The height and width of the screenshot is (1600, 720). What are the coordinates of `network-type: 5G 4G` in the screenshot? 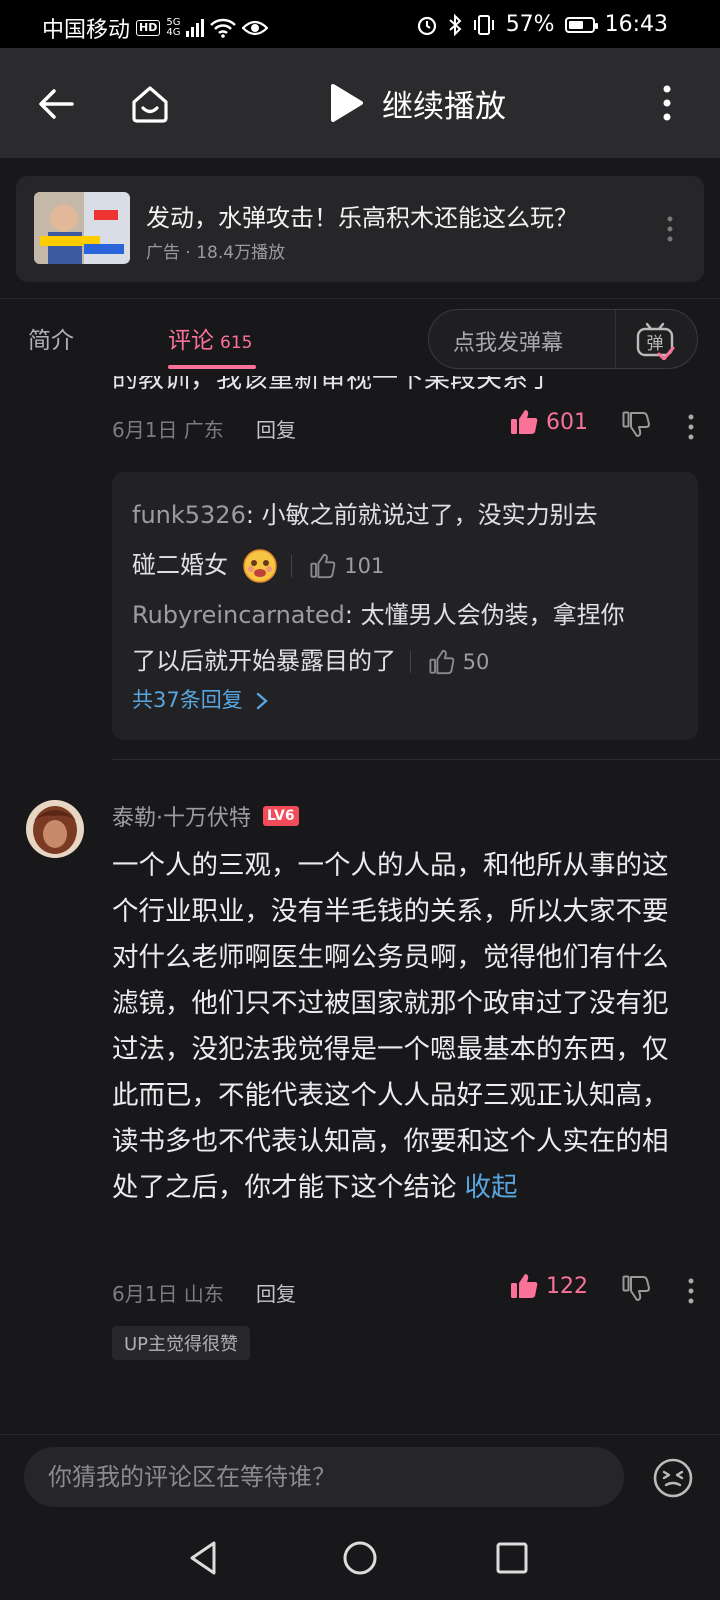 It's located at (173, 27).